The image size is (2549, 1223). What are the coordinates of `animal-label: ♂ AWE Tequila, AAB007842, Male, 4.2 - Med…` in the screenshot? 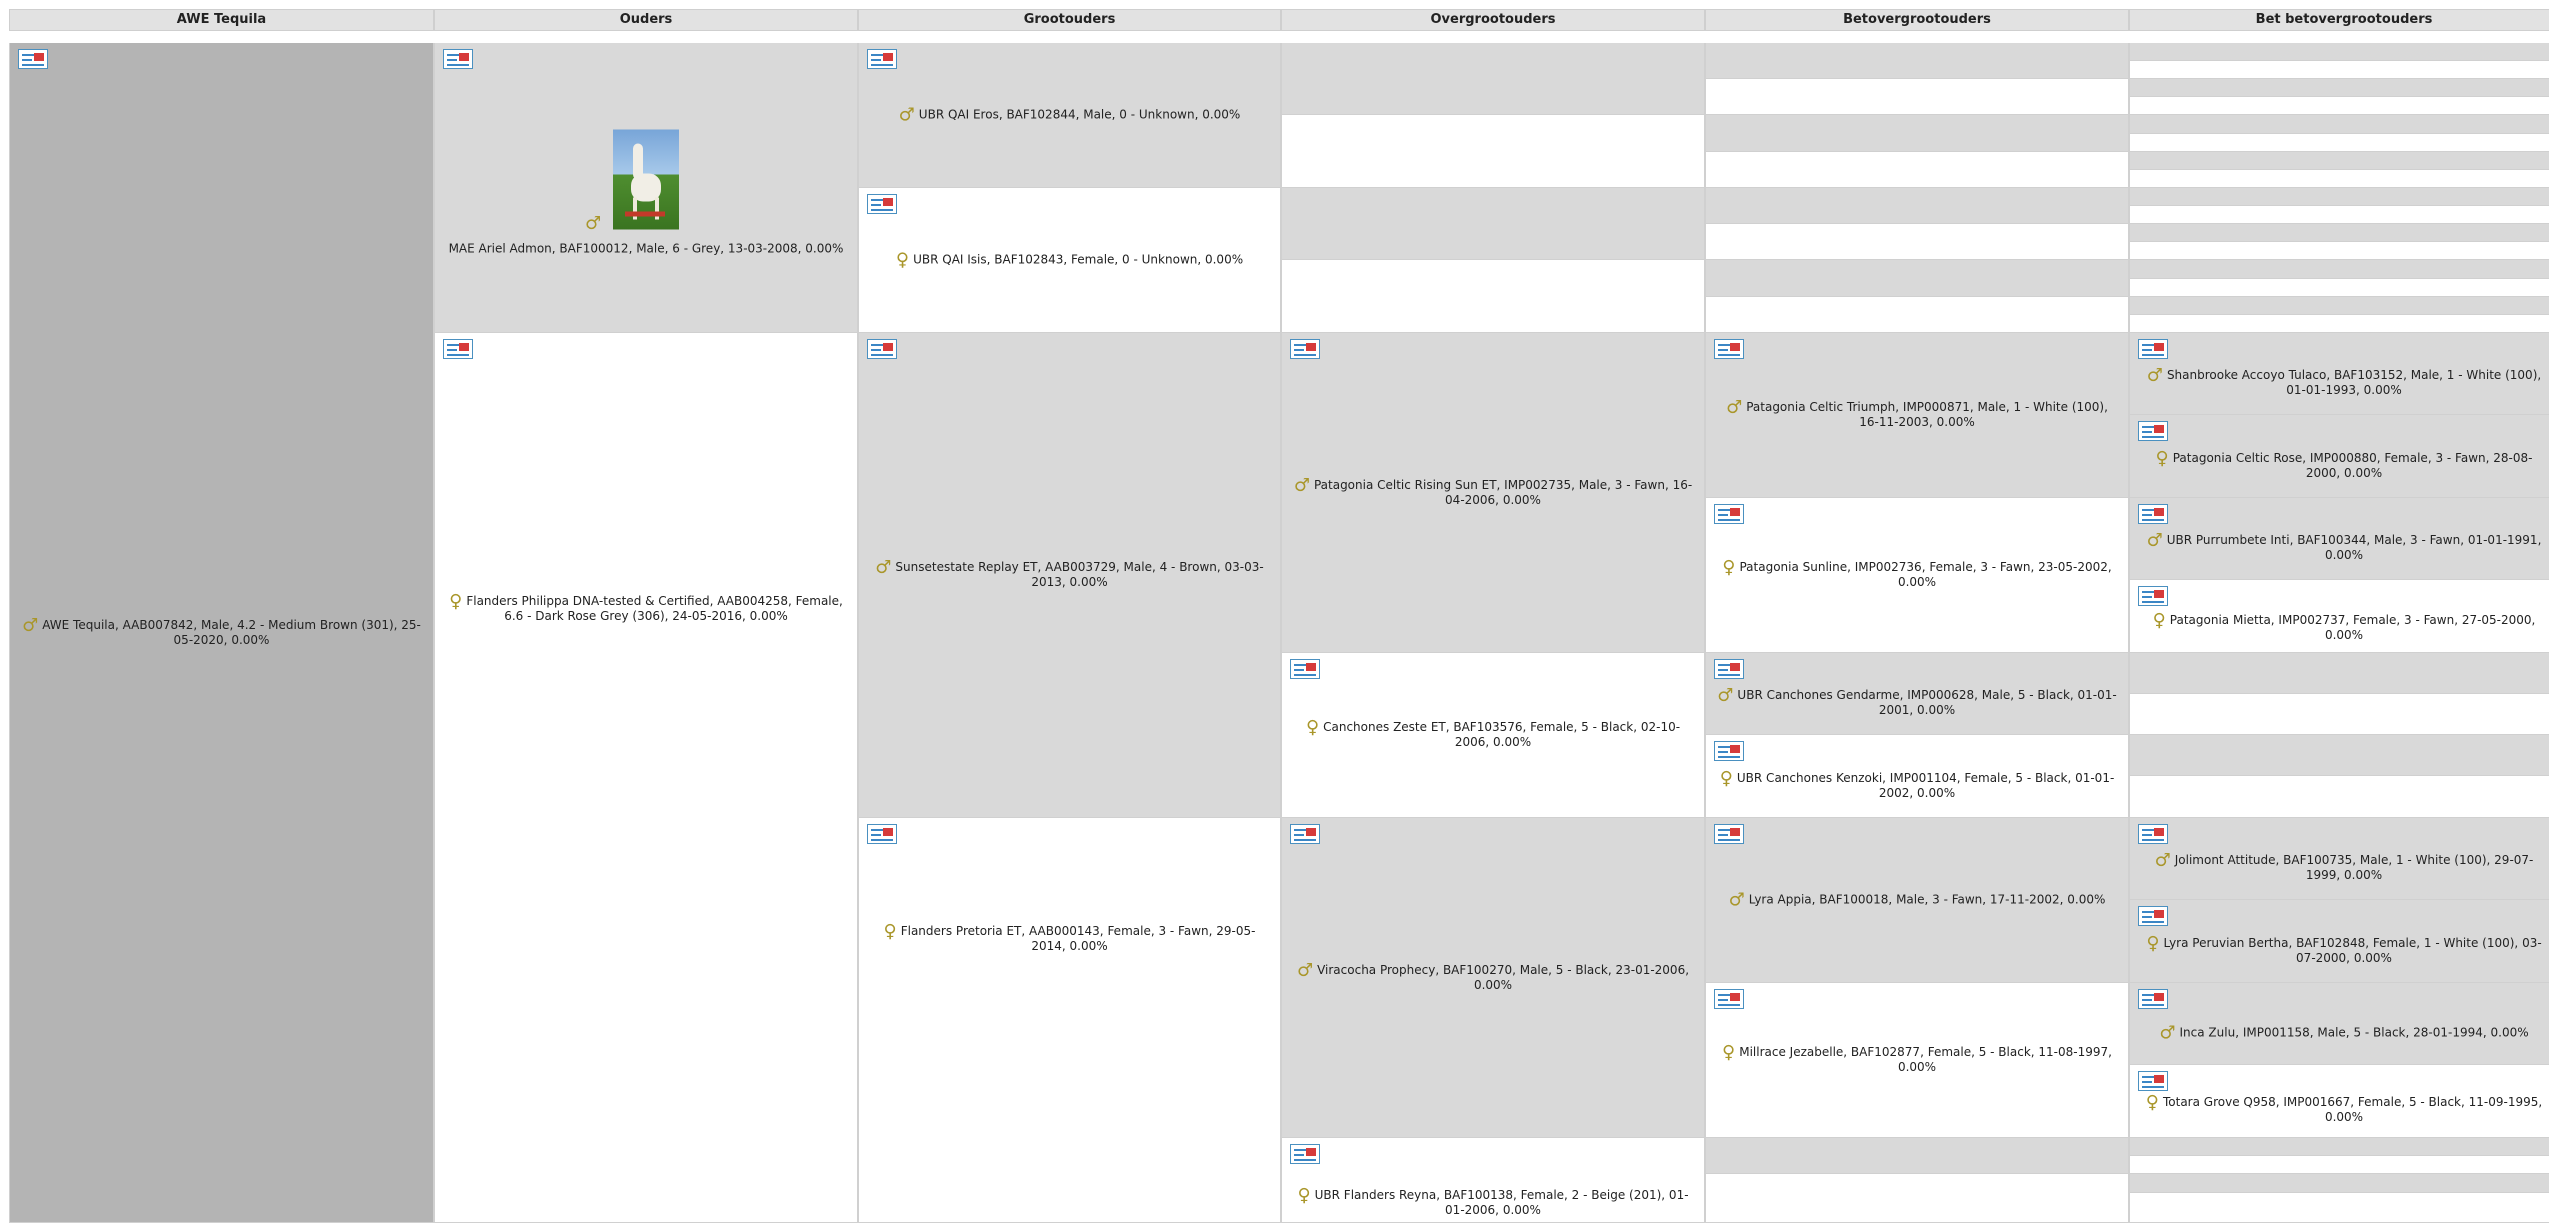 It's located at (221, 632).